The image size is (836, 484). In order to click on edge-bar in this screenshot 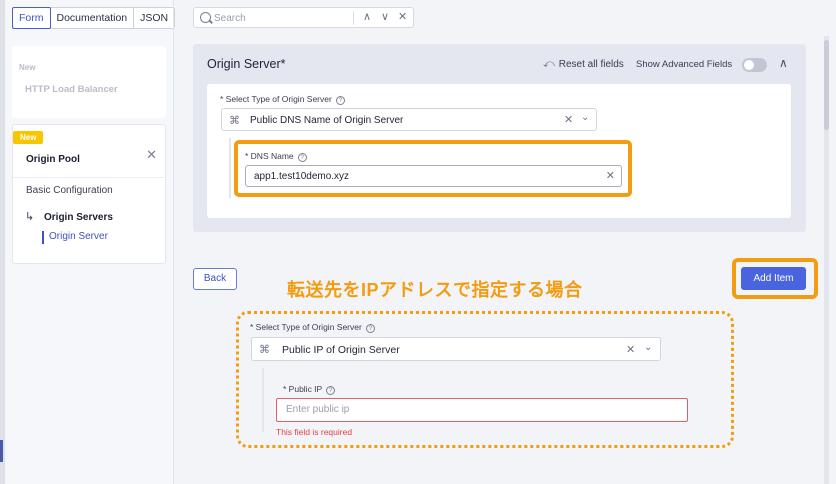, I will do `click(2, 242)`.